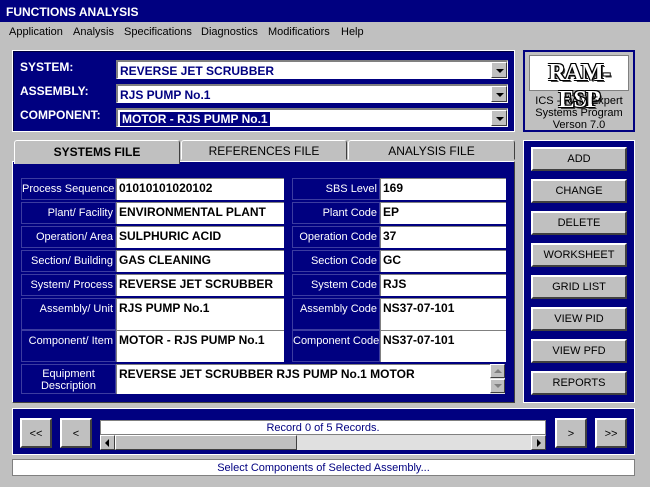 The image size is (650, 487). I want to click on plant-facility-field: ENVIRONMENTAL PLANT, so click(200, 213).